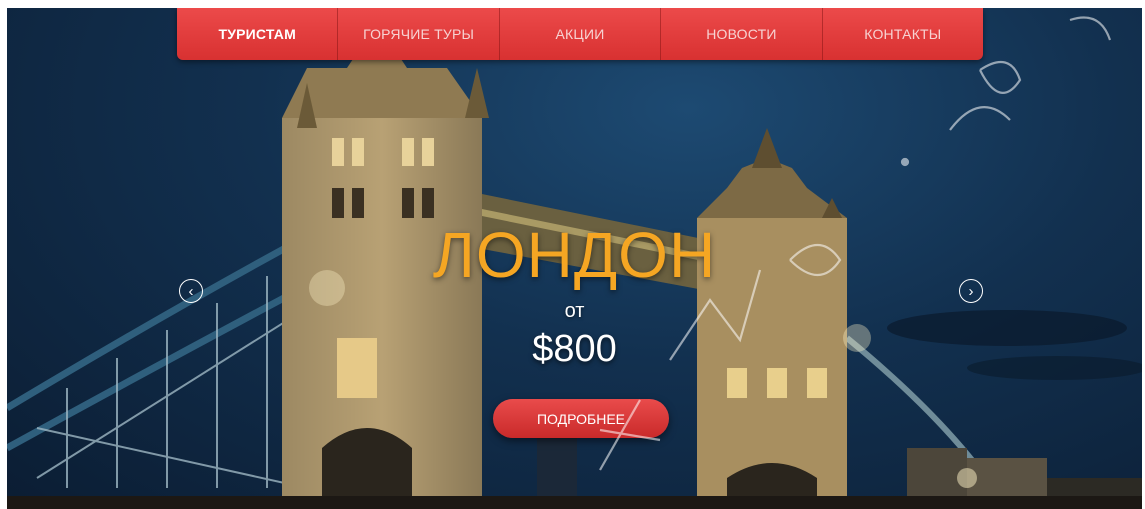 This screenshot has width=1145, height=509. I want to click on nav-item-tourists: ТУРИСТАМ, so click(257, 34).